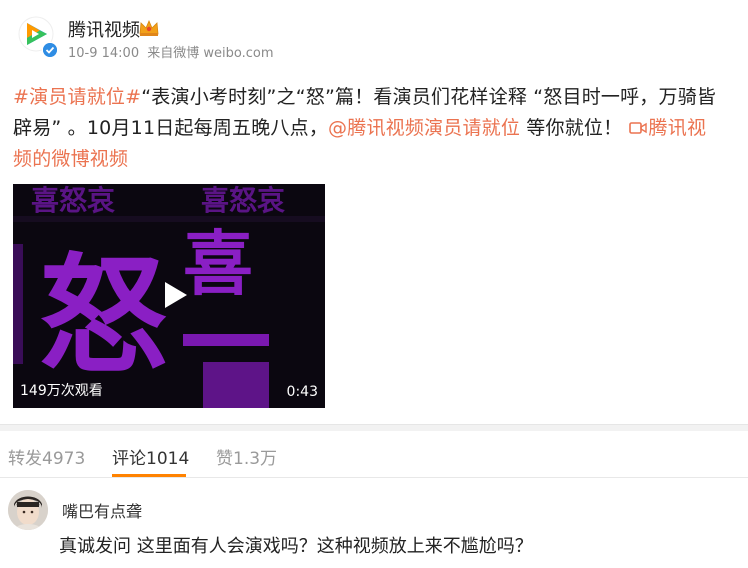 This screenshot has width=748, height=568. Describe the element at coordinates (160, 53) in the screenshot. I see `source-prefix: 来自` at that location.